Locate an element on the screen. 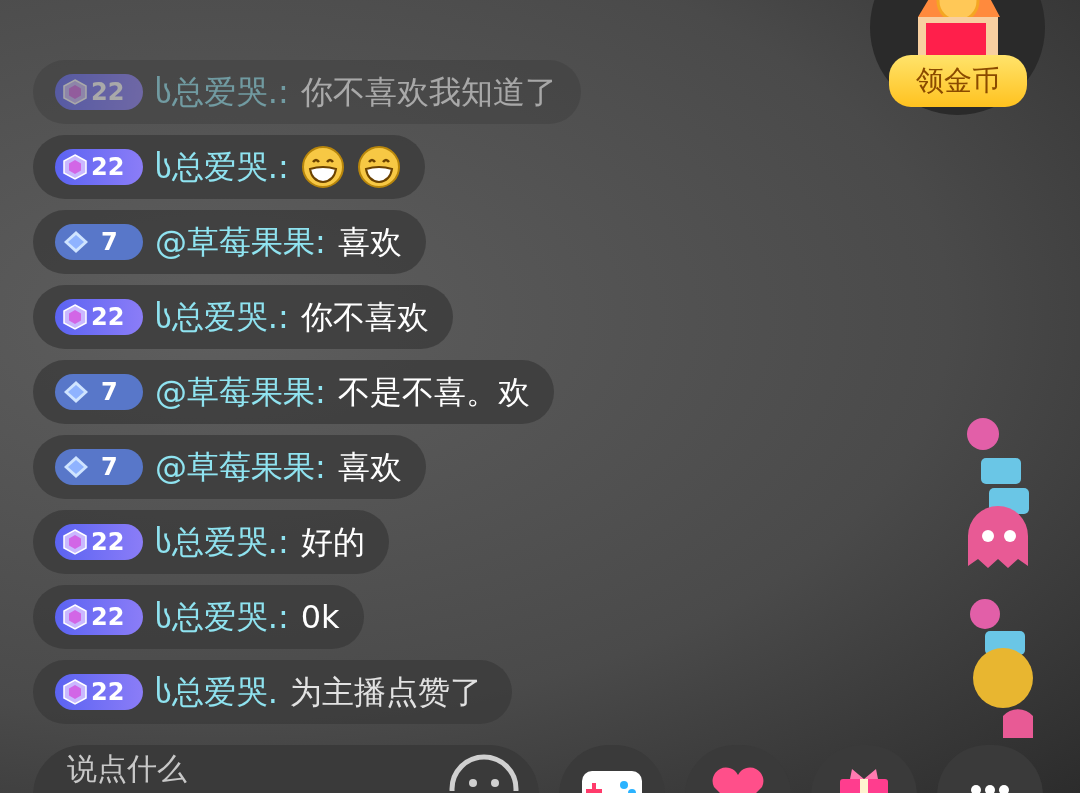 This screenshot has width=1080, height=793. message-text: 好的 is located at coordinates (332, 542).